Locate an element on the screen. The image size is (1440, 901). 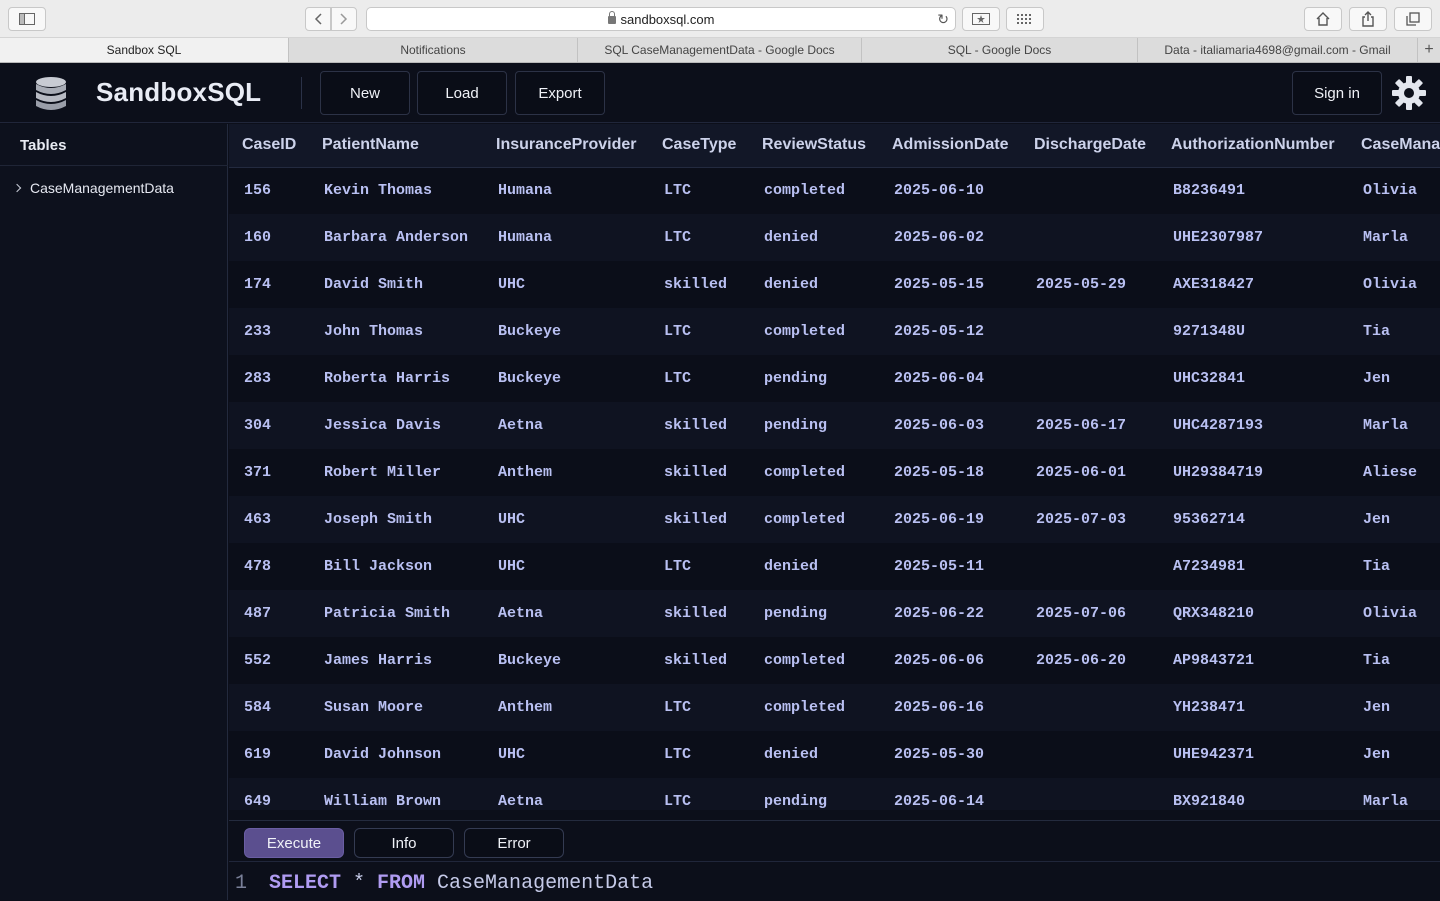
table-cell: Jen is located at coordinates (1394, 707).